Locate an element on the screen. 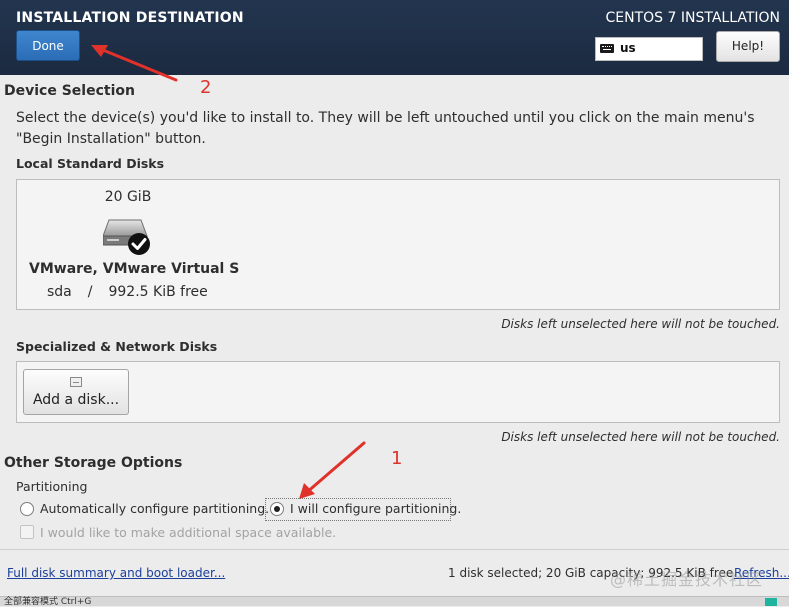  disk-name: VMware, VMware Virtual S is located at coordinates (134, 269).